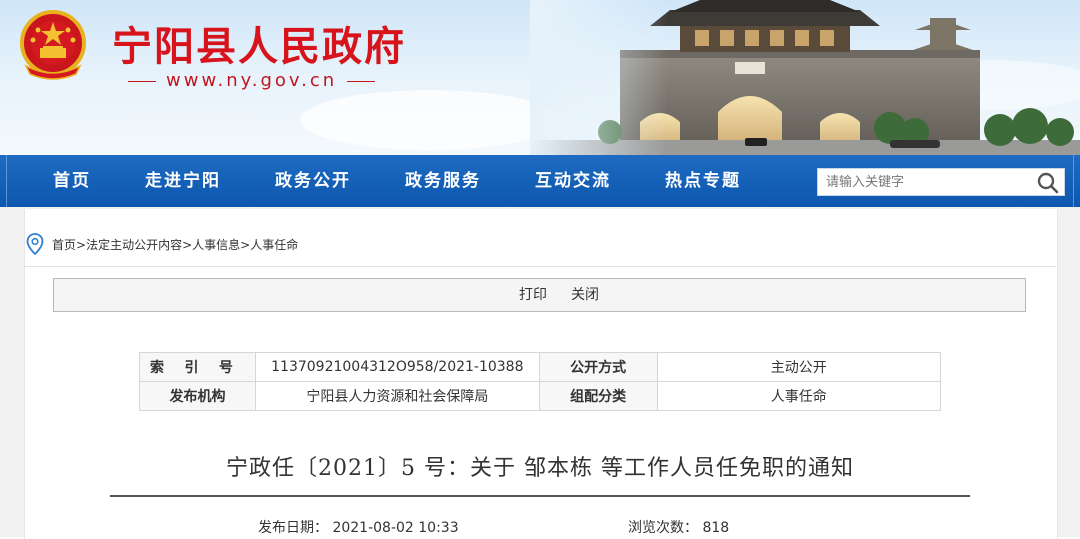 This screenshot has width=1080, height=539. I want to click on close-button: 关闭, so click(585, 295).